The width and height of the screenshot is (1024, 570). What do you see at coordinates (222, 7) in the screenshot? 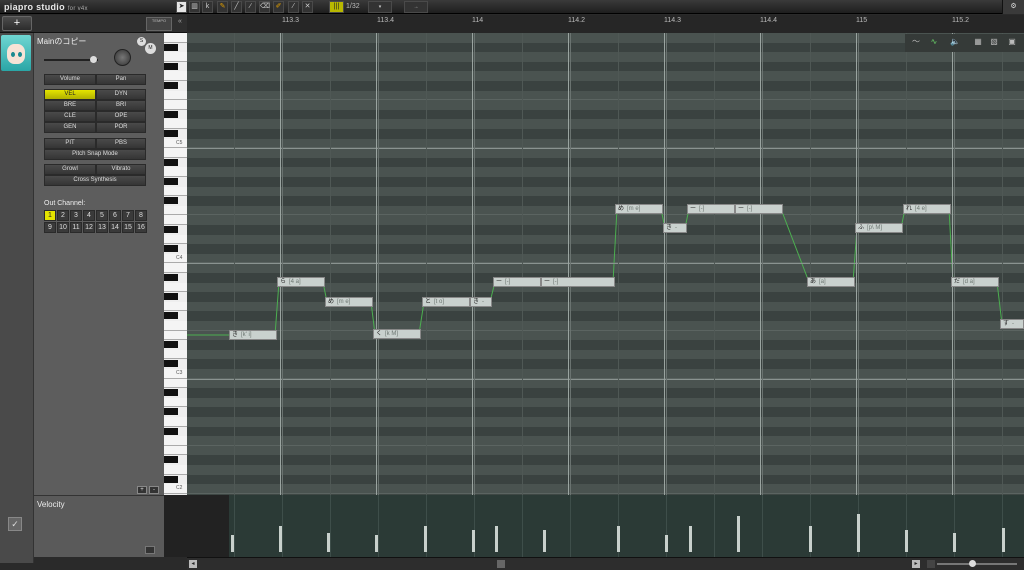
I see `pencil-tool-icon: ✎` at bounding box center [222, 7].